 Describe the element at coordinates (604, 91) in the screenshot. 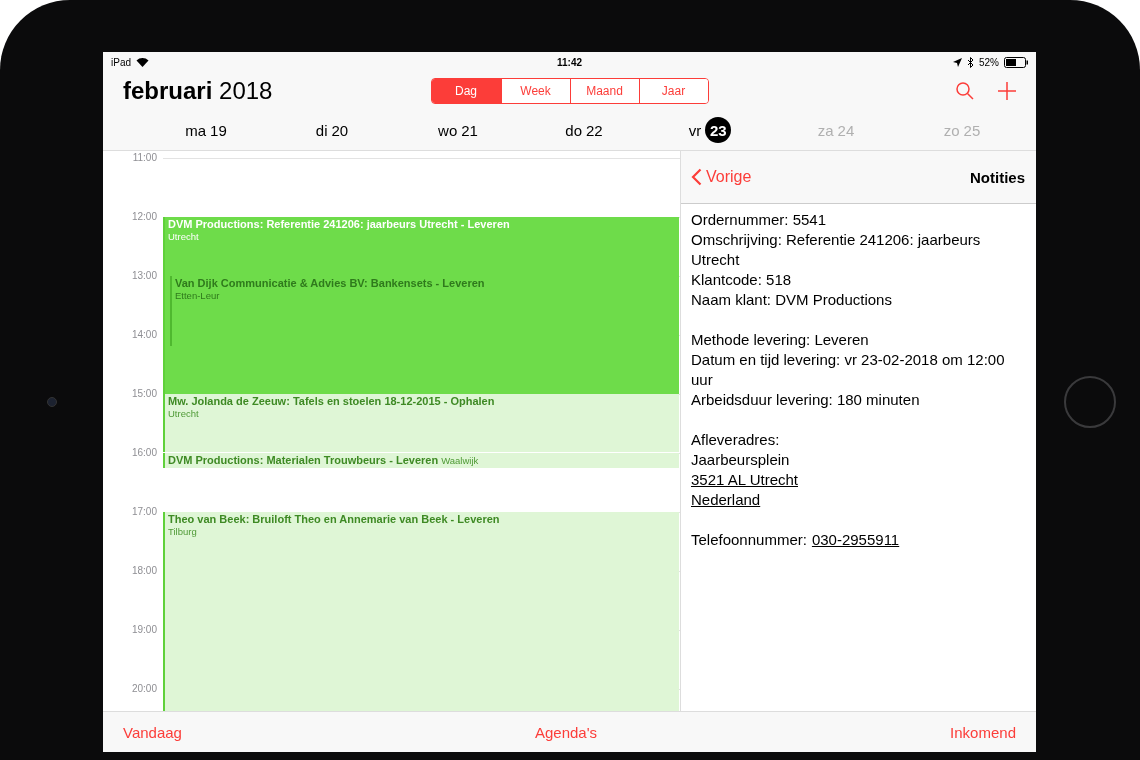

I see `view-tab: Maand` at that location.